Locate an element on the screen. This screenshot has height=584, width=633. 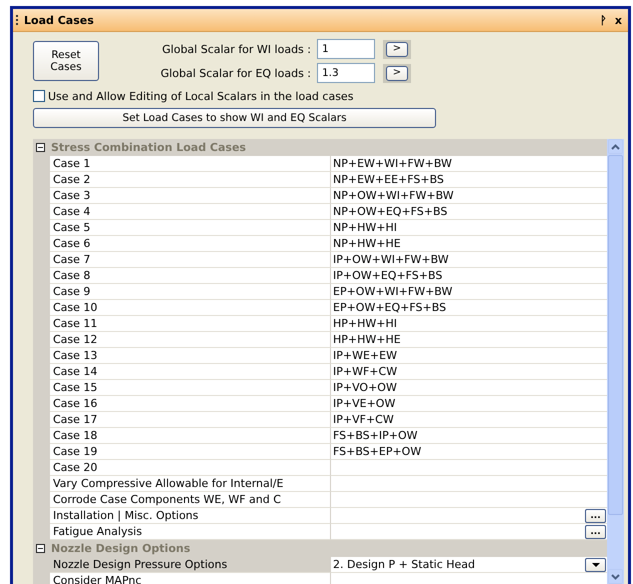
property-name: Case 1 is located at coordinates (190, 164).